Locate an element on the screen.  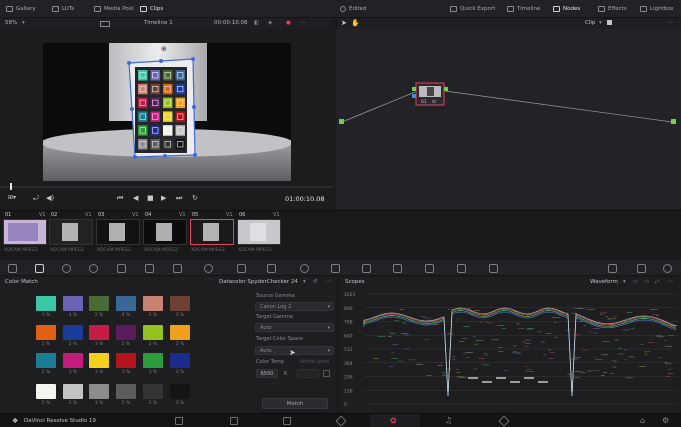
gallery-button: Gallery is located at coordinates (21, 9).